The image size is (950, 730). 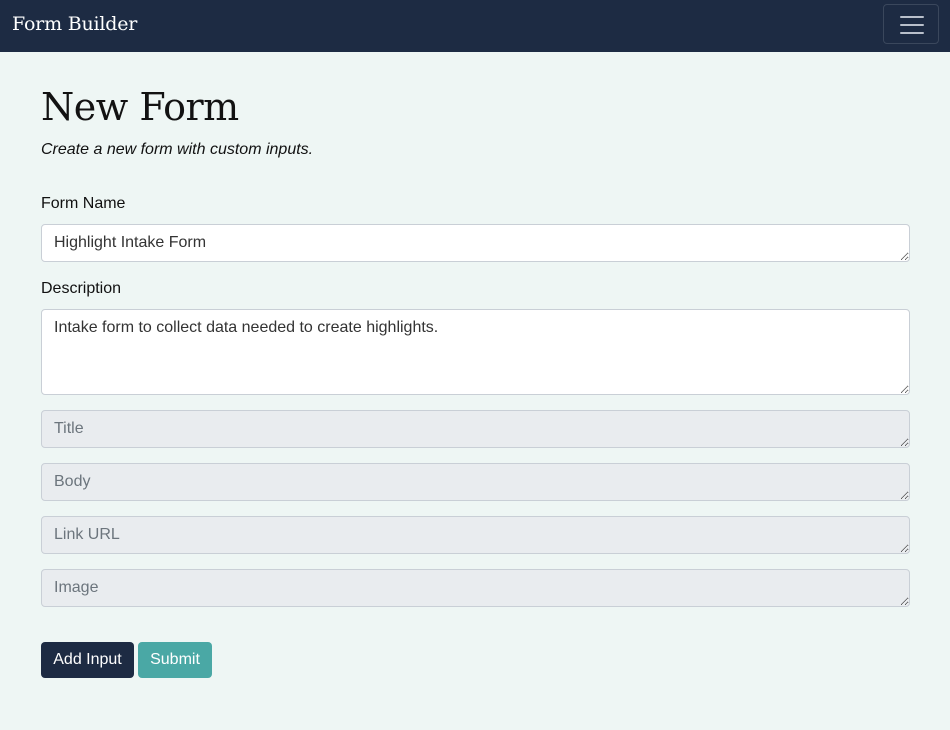 I want to click on navbar: Form Builder, so click(x=475, y=26).